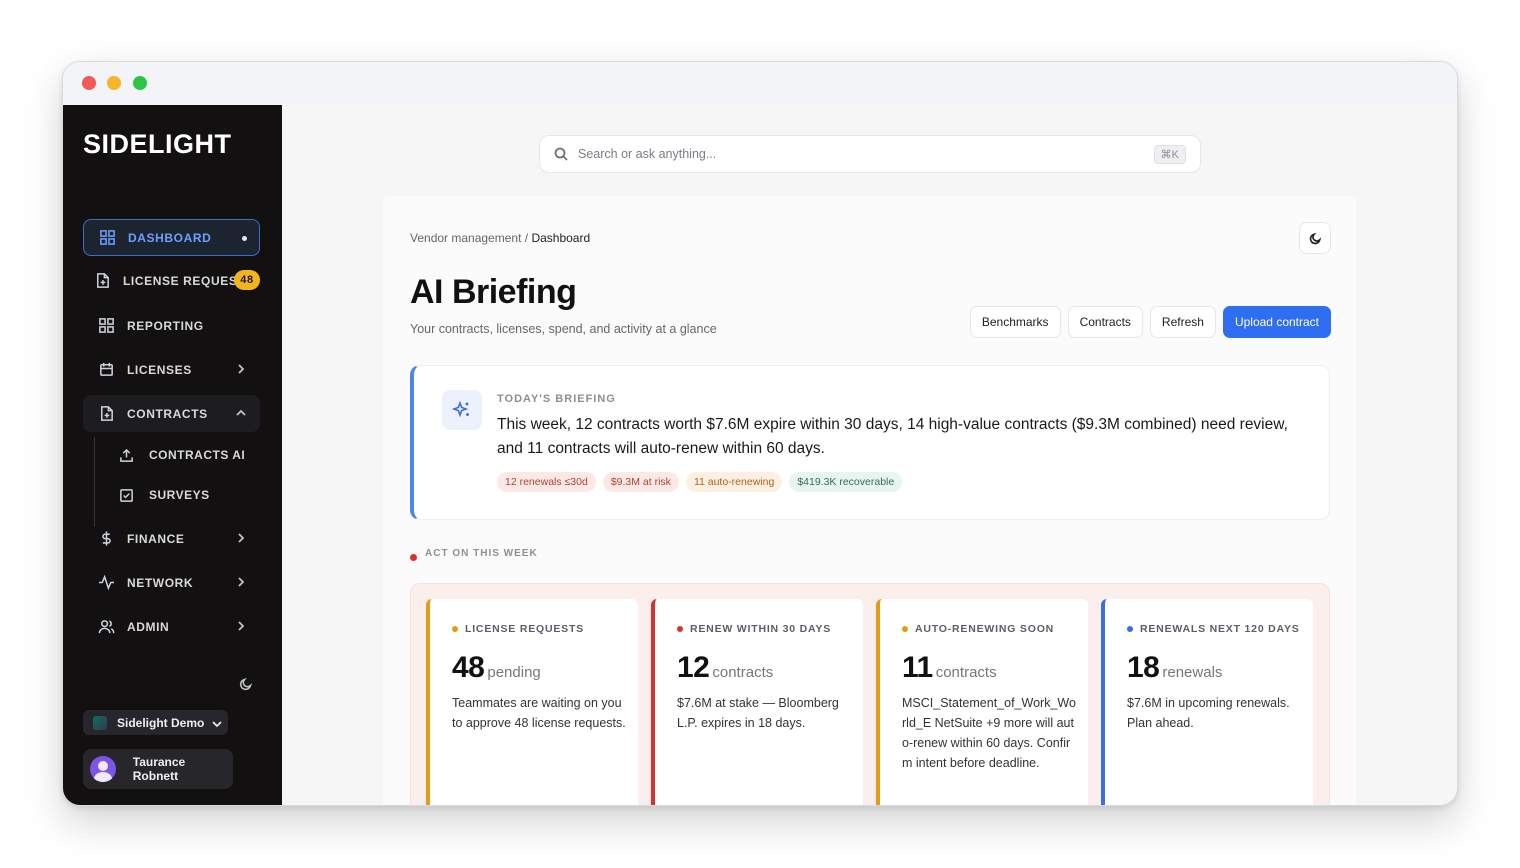  Describe the element at coordinates (244, 238) in the screenshot. I see `active-indicator` at that location.